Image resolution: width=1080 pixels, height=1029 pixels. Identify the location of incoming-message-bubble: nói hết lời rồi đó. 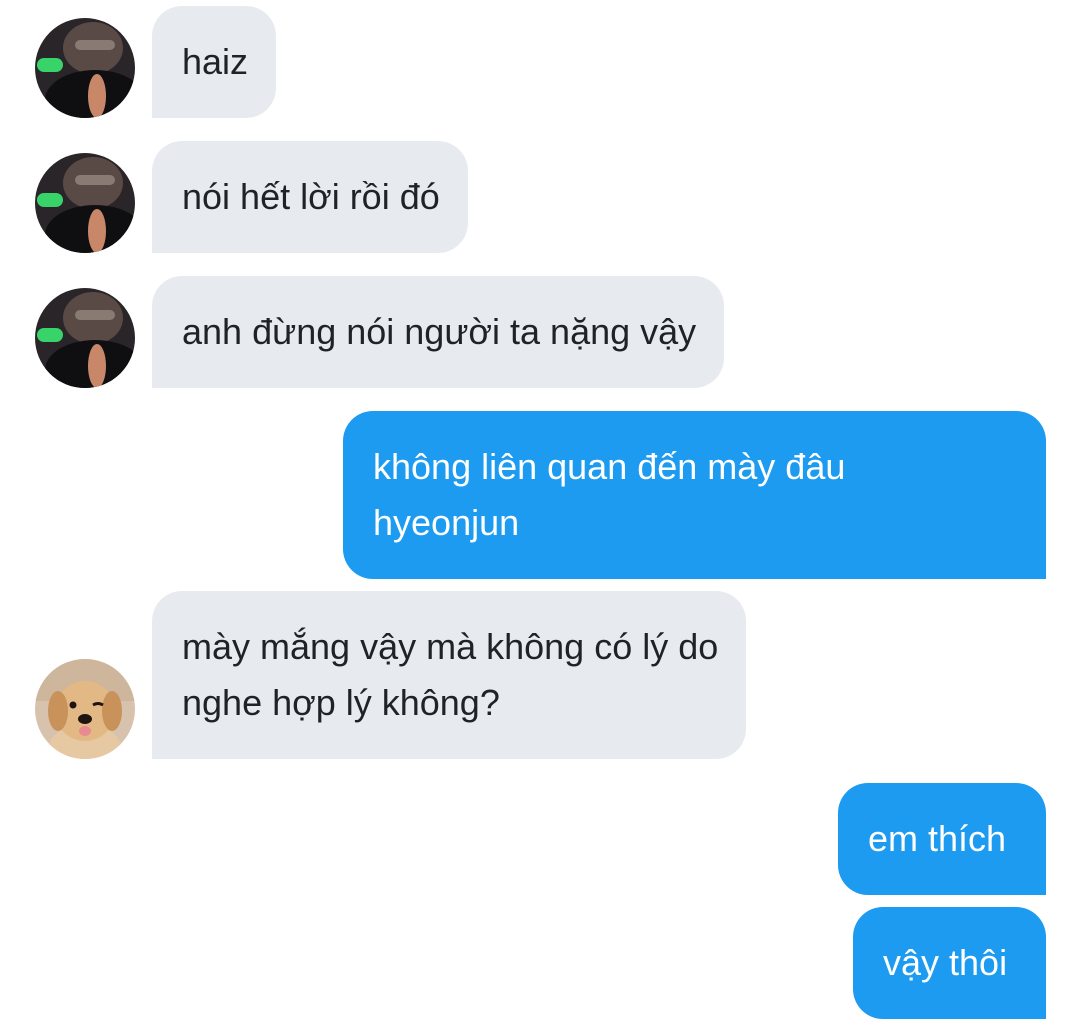
(310, 197).